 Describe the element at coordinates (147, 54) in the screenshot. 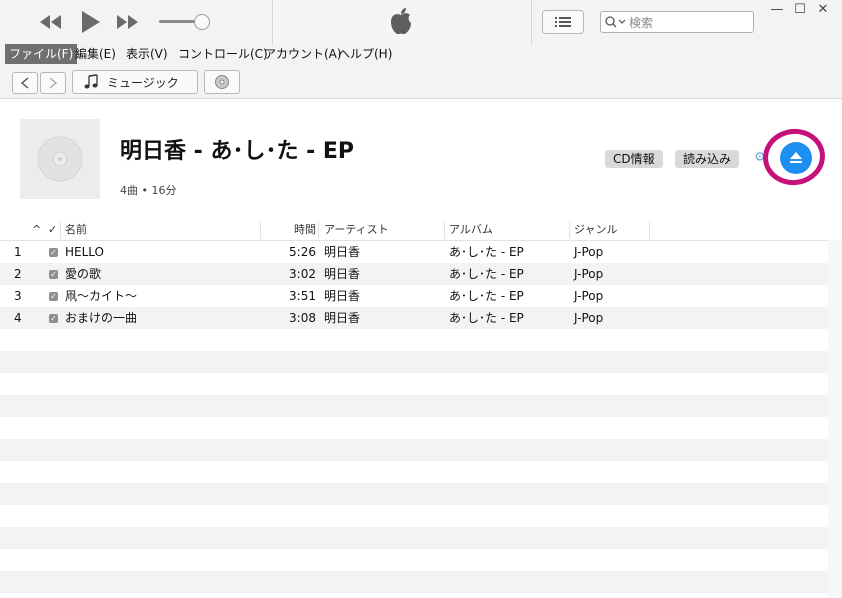

I see `menu-view: 表示(V)` at that location.